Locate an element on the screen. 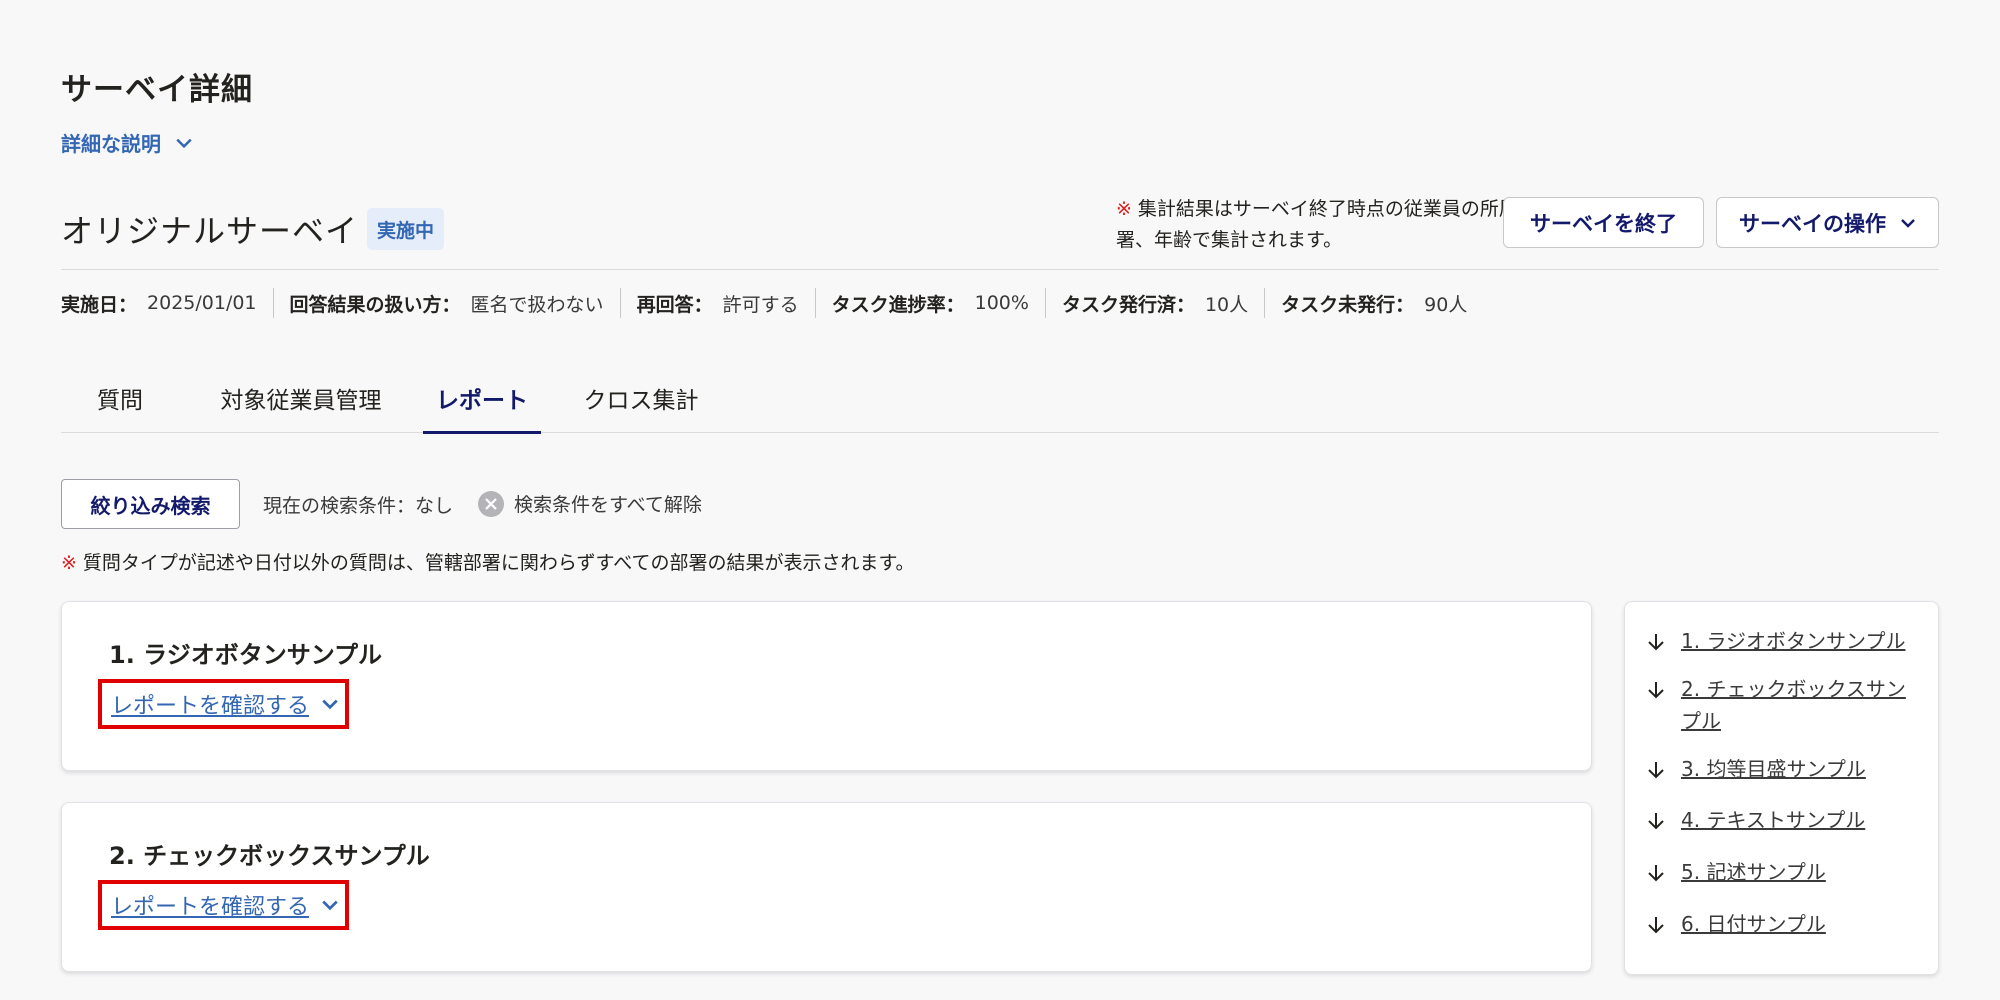  aggregation-note-text: 集計結果はサーベイ終了時点の従業員の所属部署、年齢で集計されます。 is located at coordinates (1326, 224).